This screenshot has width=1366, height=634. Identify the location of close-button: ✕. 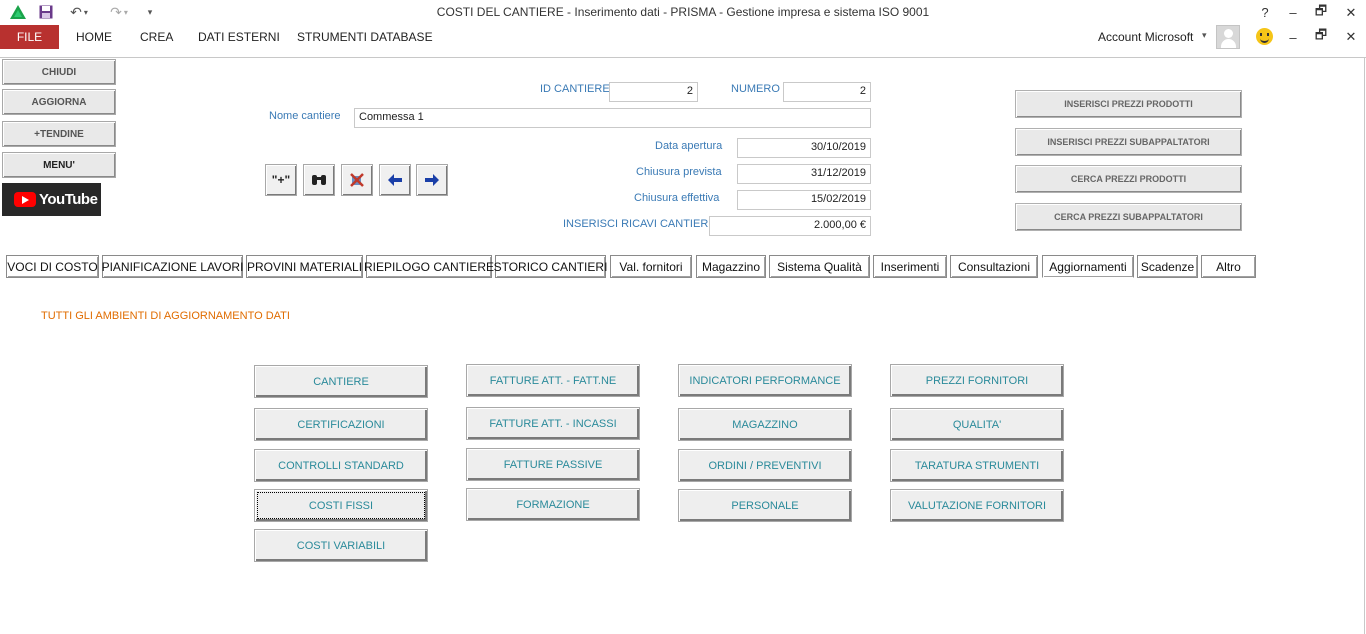
(1351, 12).